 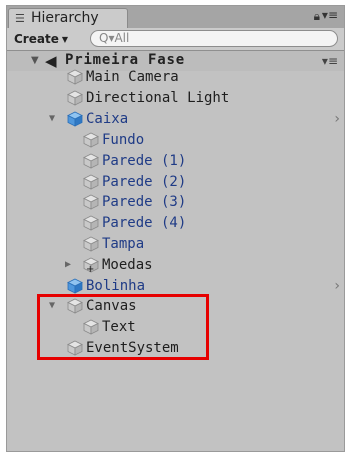 I want to click on hierarchy-item: Main Camera, so click(x=175, y=77).